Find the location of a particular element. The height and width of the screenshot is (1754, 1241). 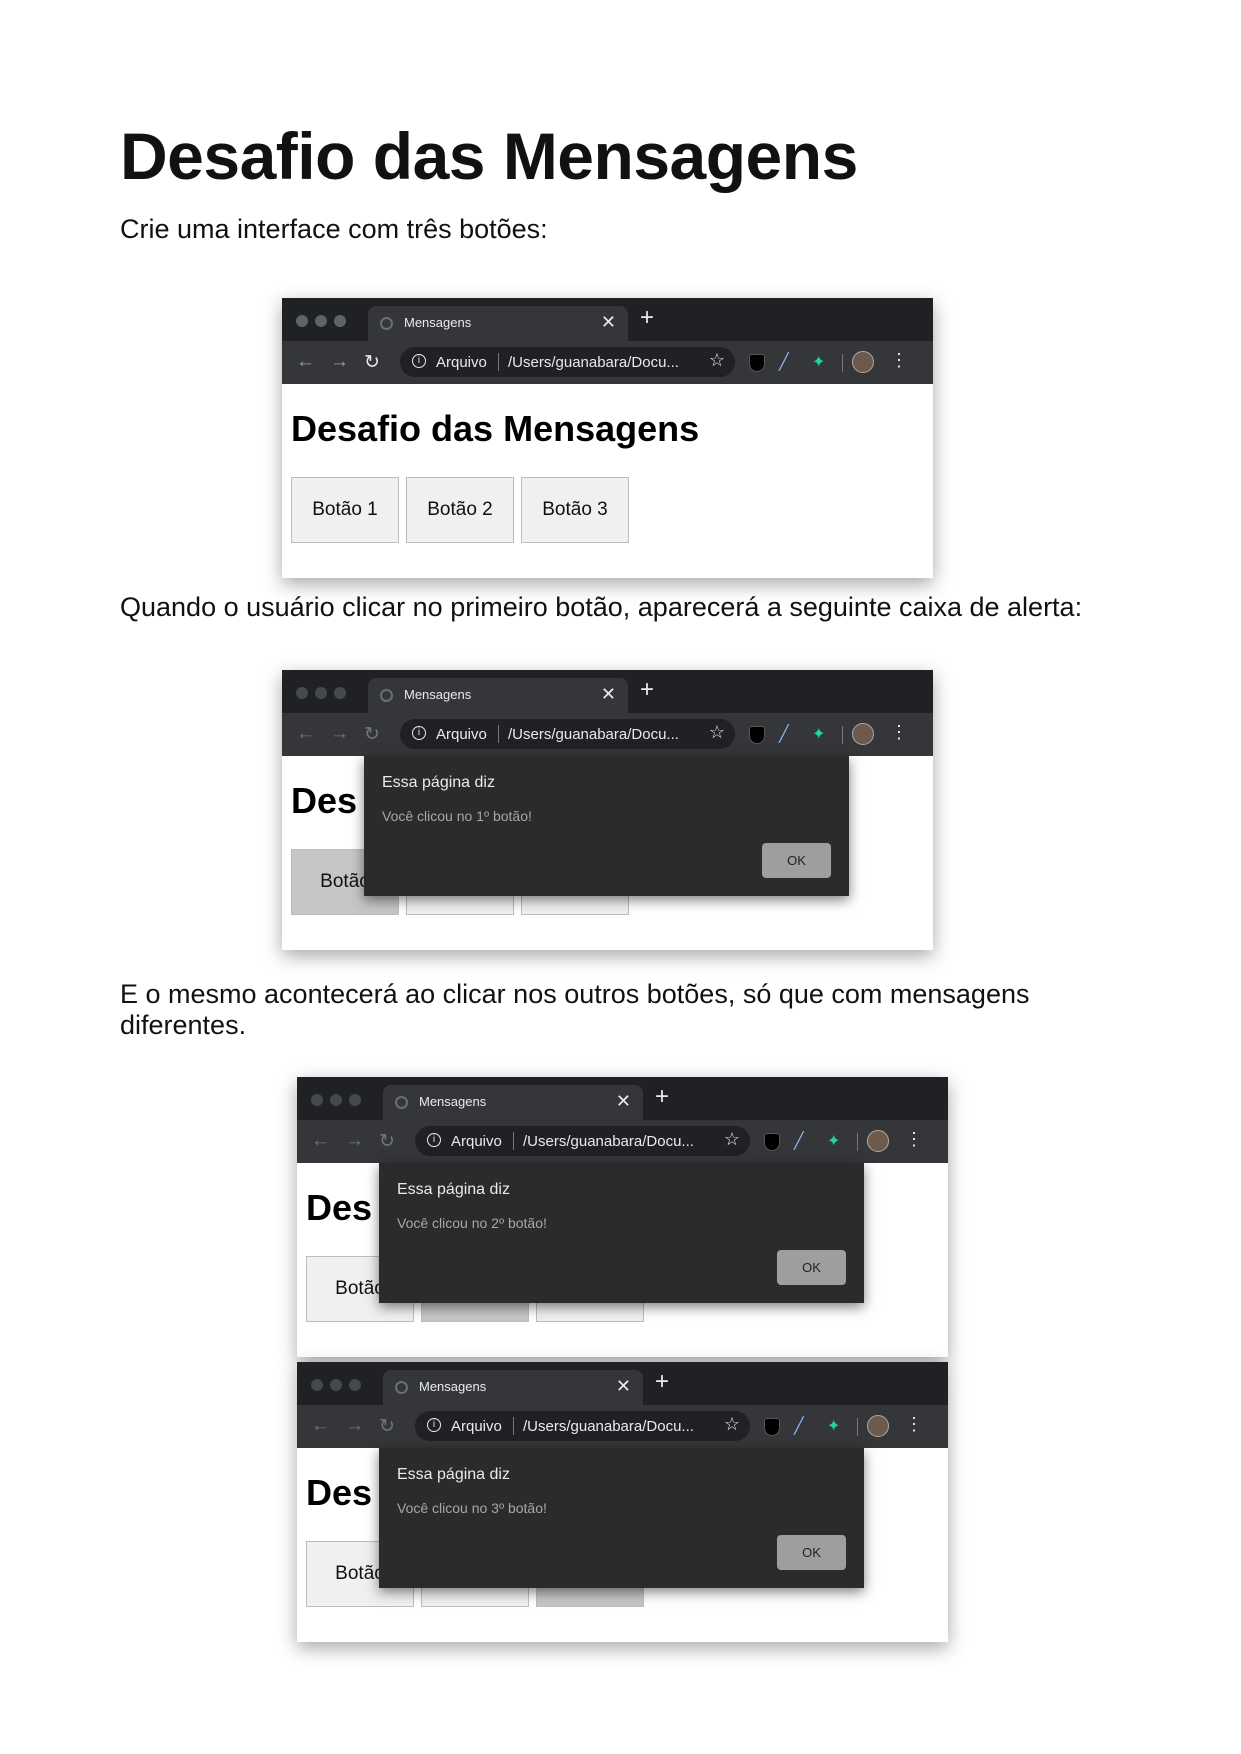

alert-message: Você clicou no 2º botão! is located at coordinates (472, 1223).